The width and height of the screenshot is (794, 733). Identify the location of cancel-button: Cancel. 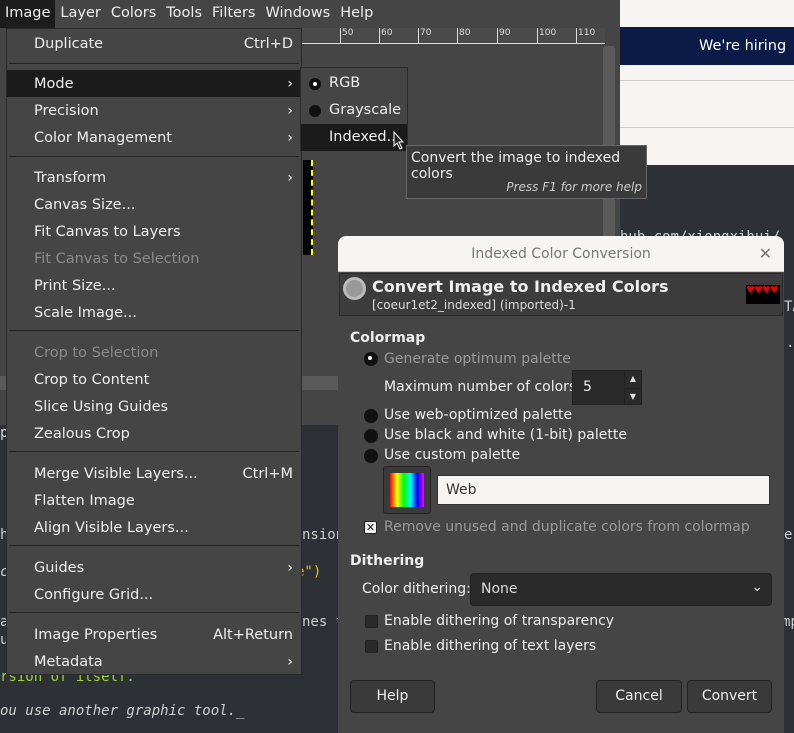
(639, 696).